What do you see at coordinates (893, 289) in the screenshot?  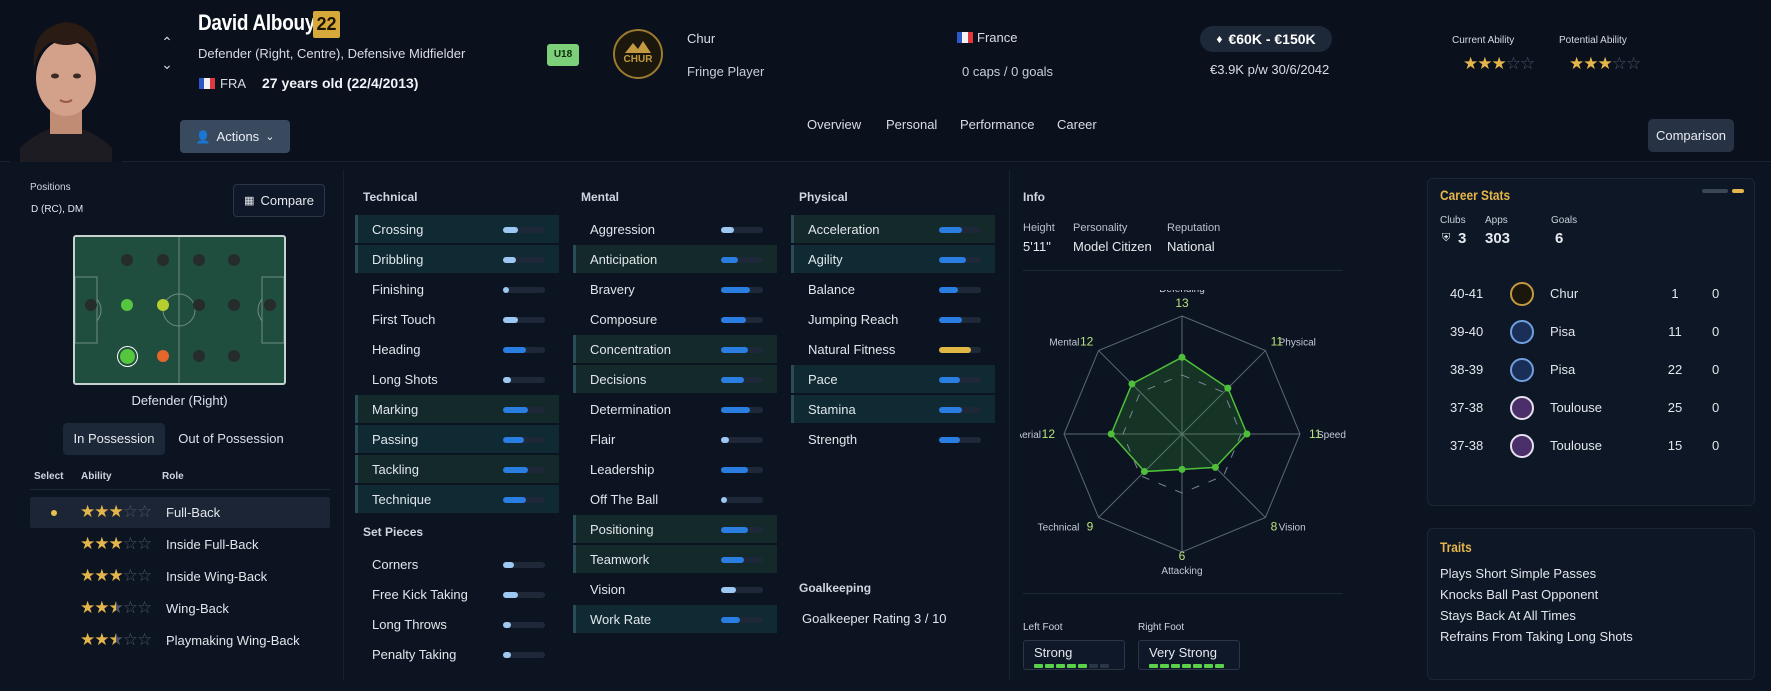 I see `attribute-row: Balance` at bounding box center [893, 289].